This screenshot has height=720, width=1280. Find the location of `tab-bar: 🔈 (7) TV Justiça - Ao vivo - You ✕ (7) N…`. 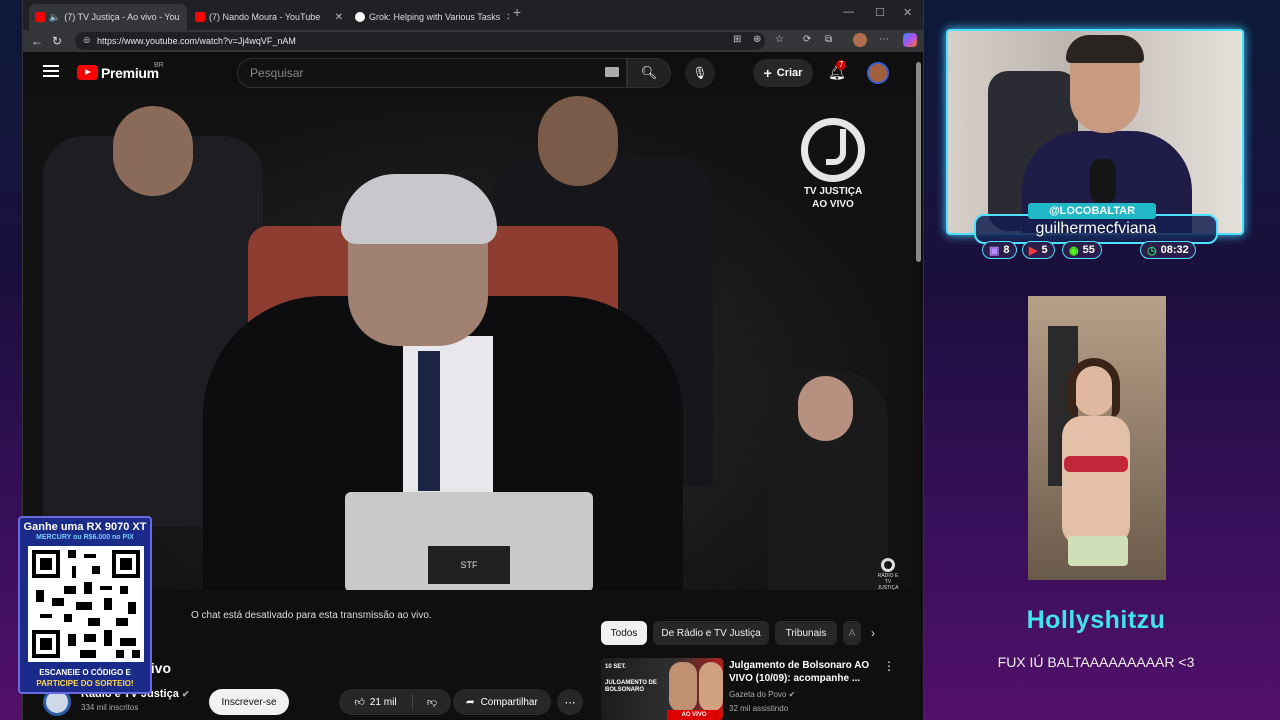

tab-bar: 🔈 (7) TV Justiça - Ao vivo - You ✕ (7) N… is located at coordinates (473, 15).